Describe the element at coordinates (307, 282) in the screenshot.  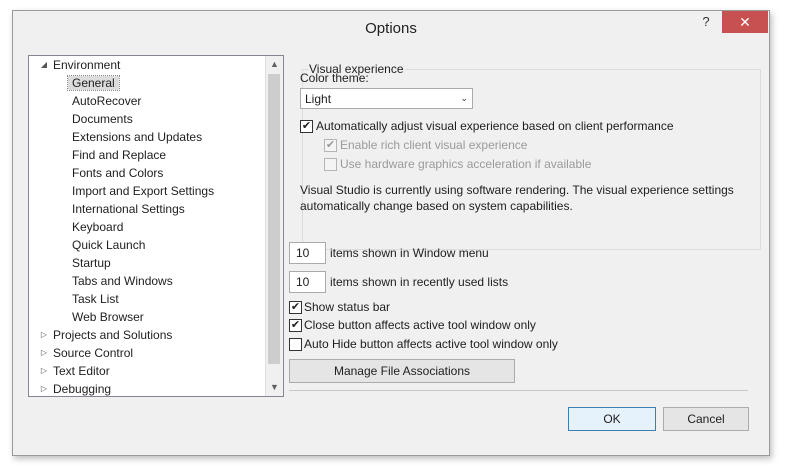
I see `recent-lists-count-input: 10` at that location.